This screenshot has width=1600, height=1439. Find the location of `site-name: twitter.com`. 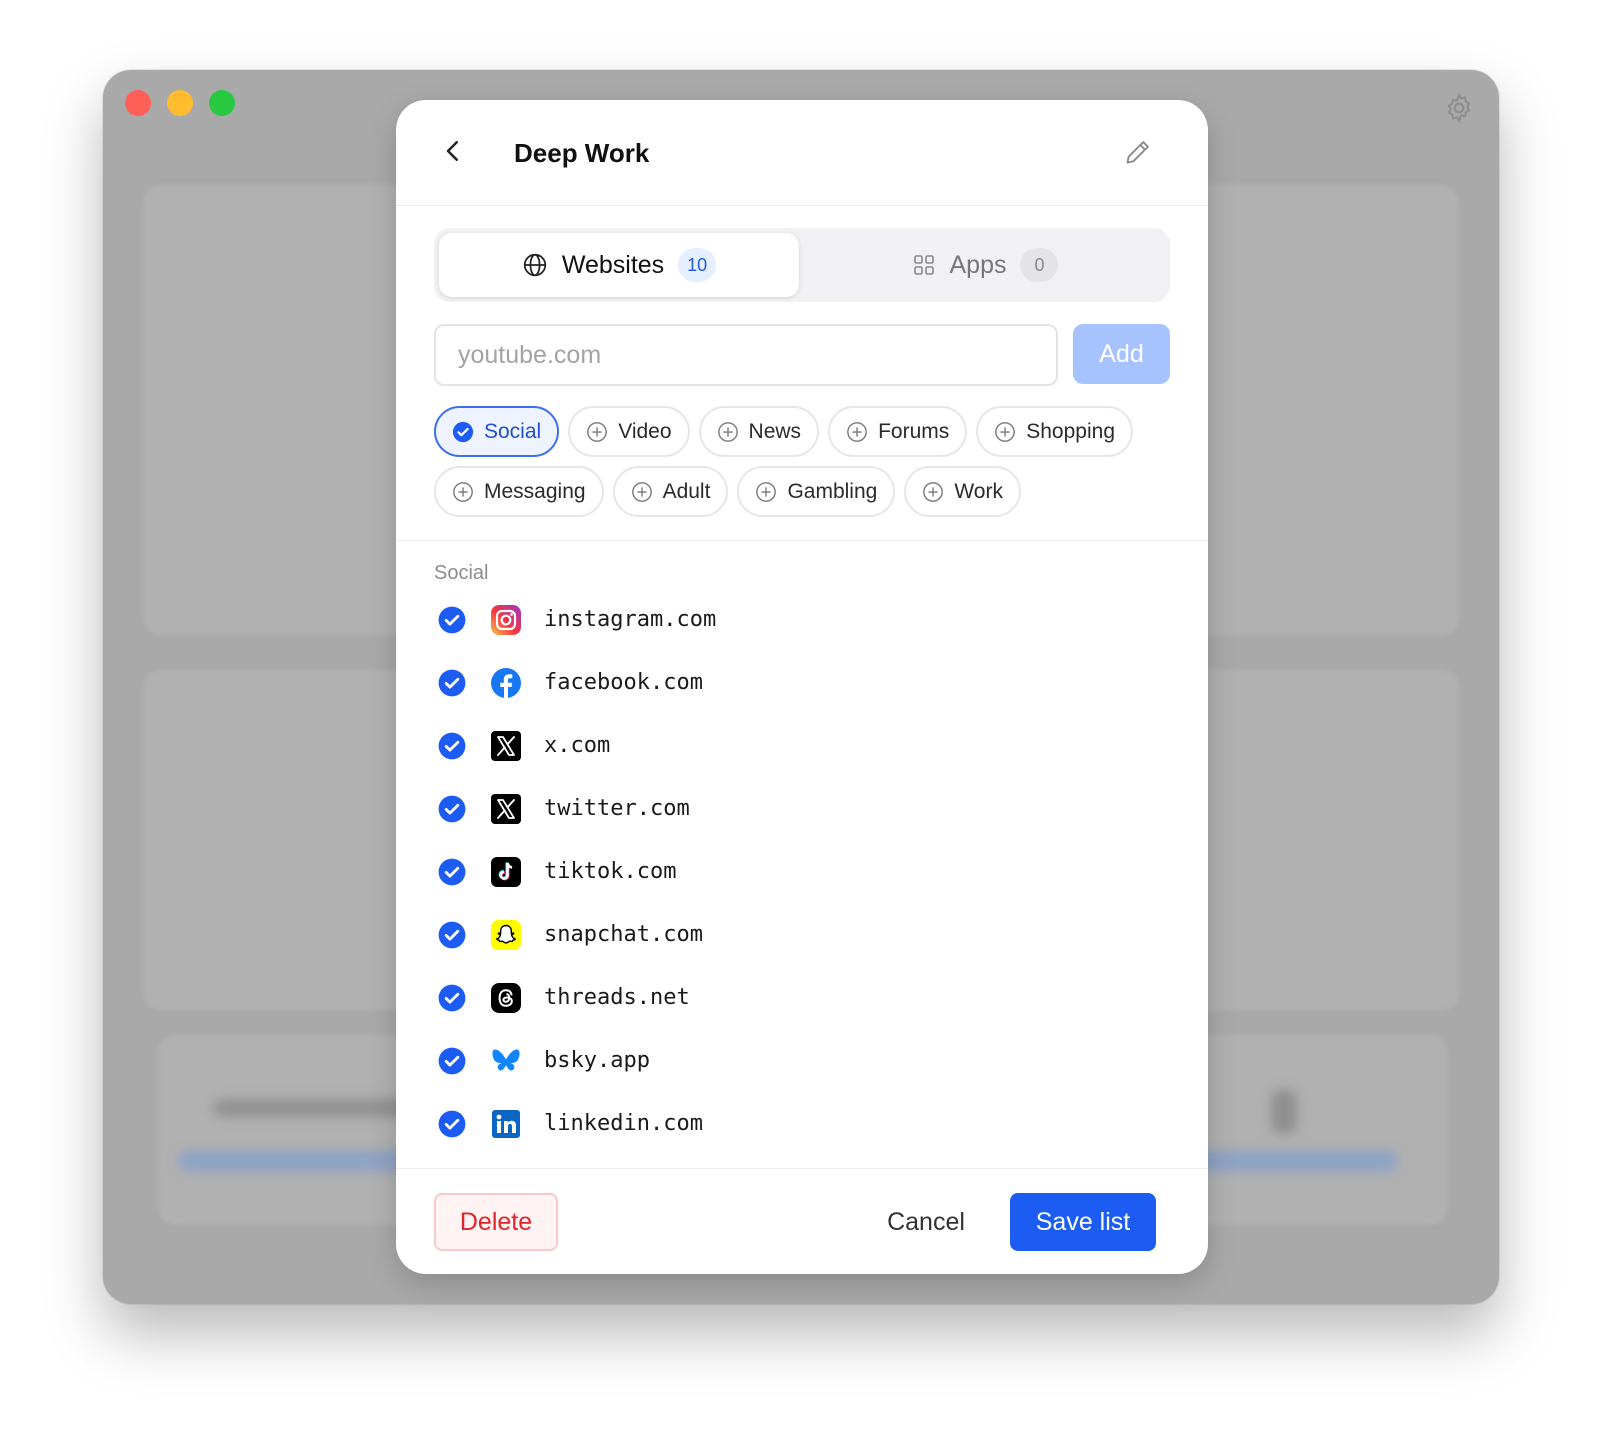

site-name: twitter.com is located at coordinates (617, 808).